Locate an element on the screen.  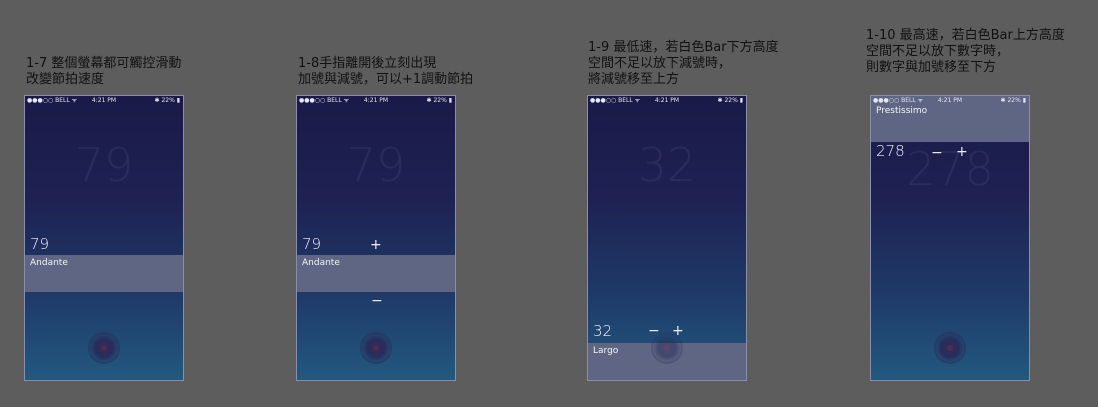
bpm-value: 278 is located at coordinates (890, 151).